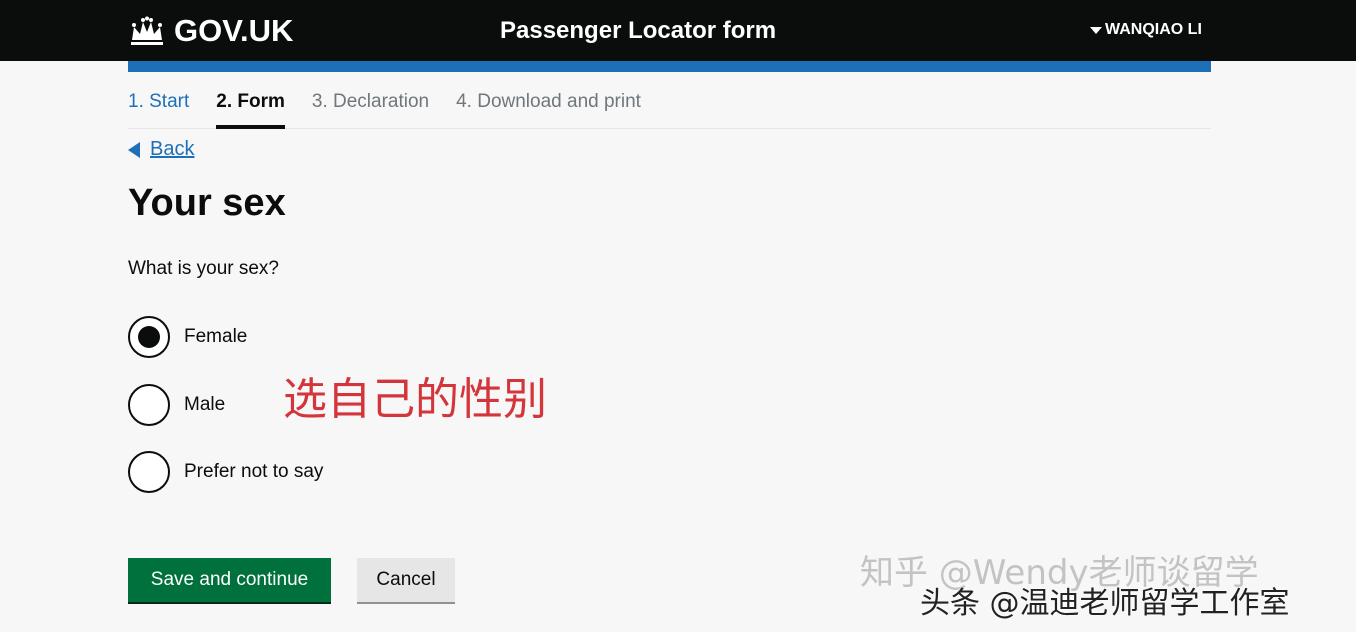  I want to click on radio-option-female: Female, so click(187, 337).